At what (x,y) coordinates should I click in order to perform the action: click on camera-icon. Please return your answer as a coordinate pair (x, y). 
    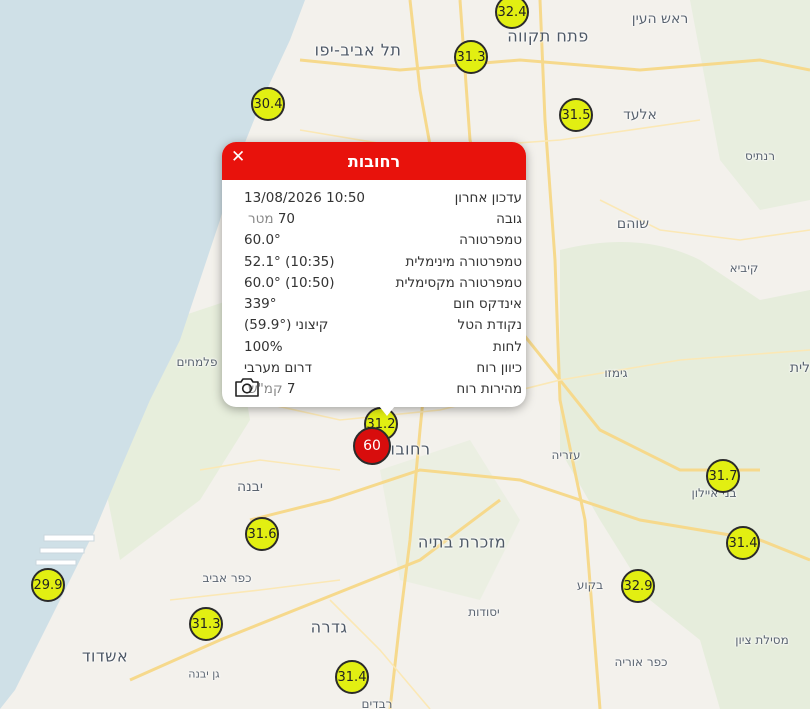
    Looking at the image, I should click on (247, 387).